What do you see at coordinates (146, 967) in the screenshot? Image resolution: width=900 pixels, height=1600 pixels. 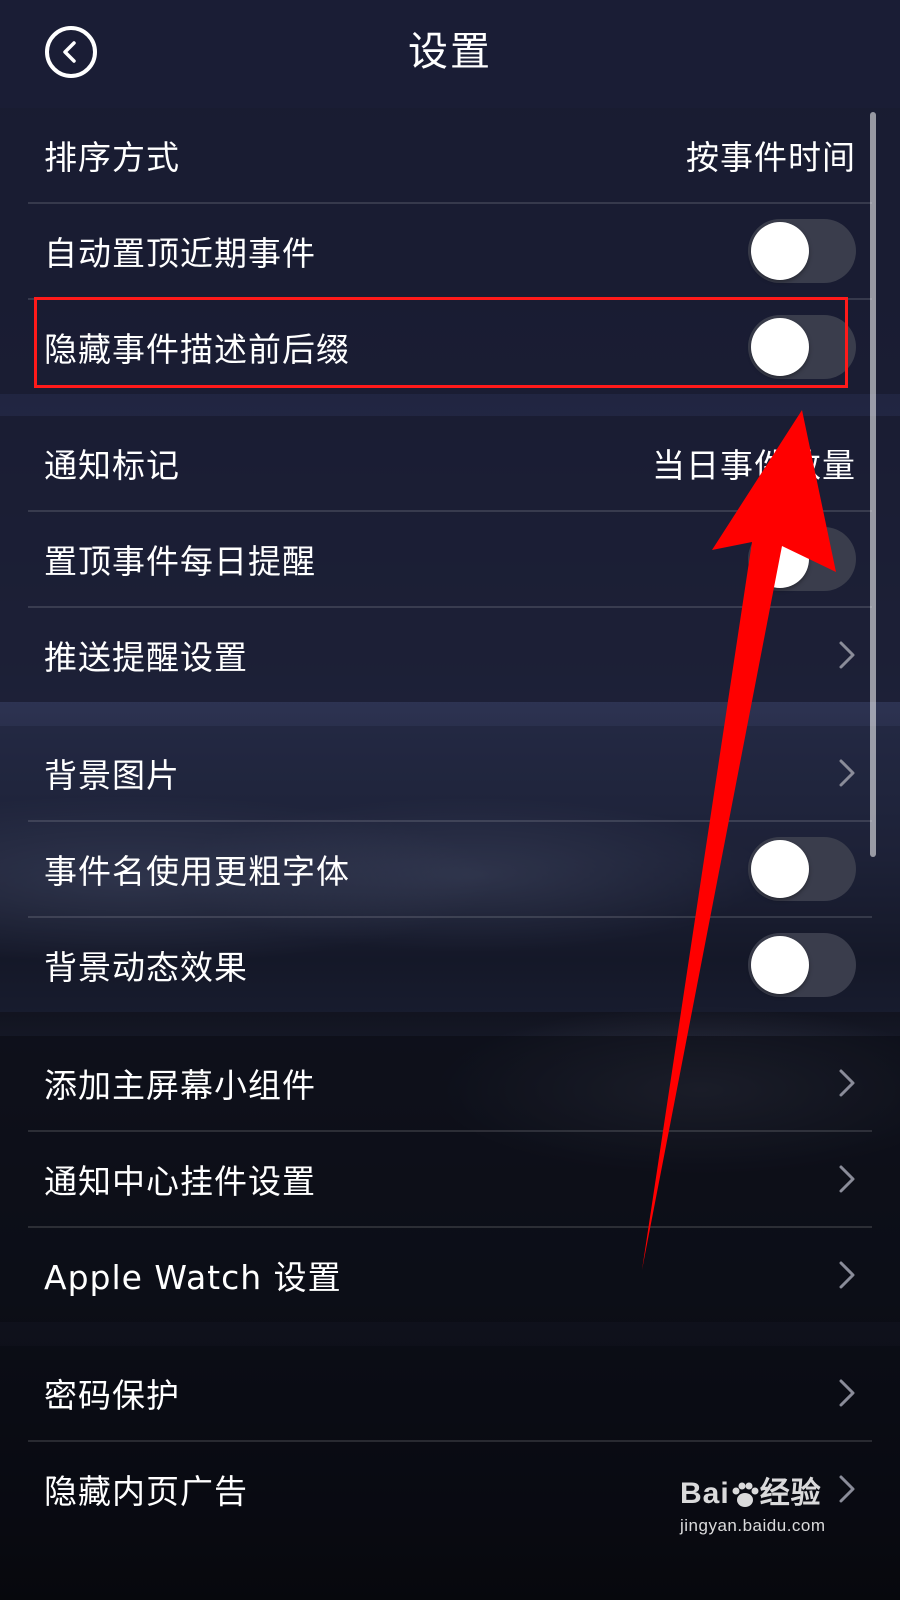 I see `row-label: 背景动态效果` at bounding box center [146, 967].